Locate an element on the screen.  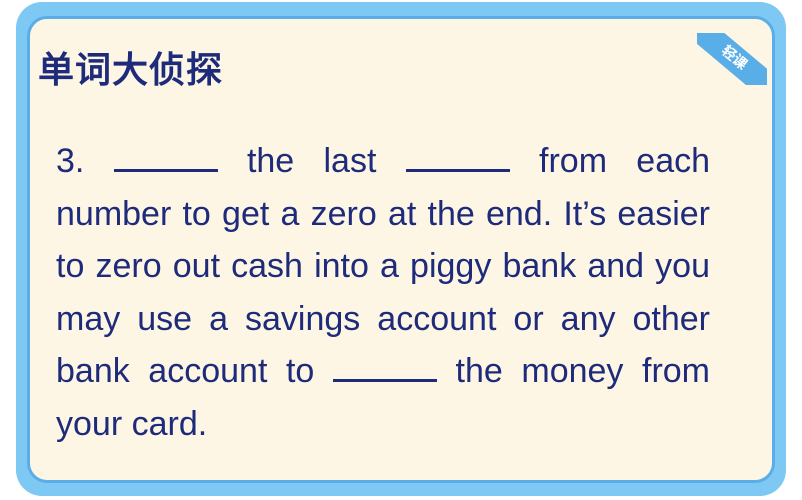
card-title: 单词大侦探 is located at coordinates (131, 70).